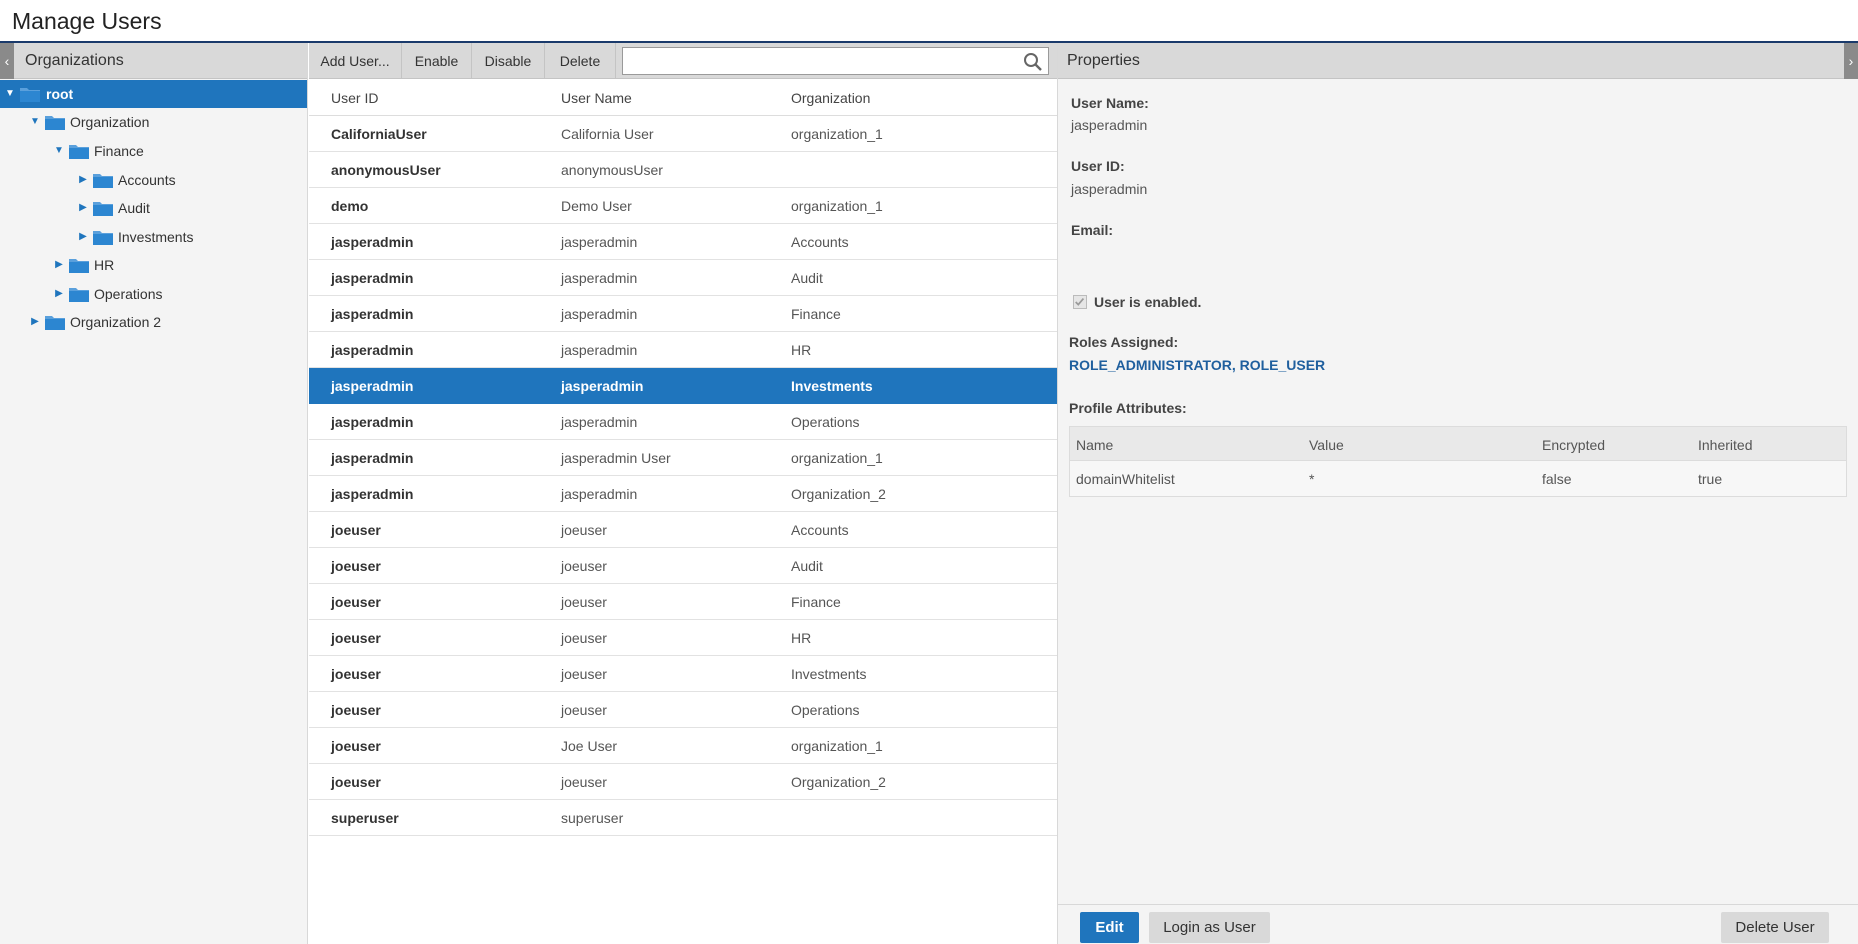  Describe the element at coordinates (1197, 365) in the screenshot. I see `roles-assigned-value: ROLE_ADMINISTRATOR, ROLE_USER` at that location.